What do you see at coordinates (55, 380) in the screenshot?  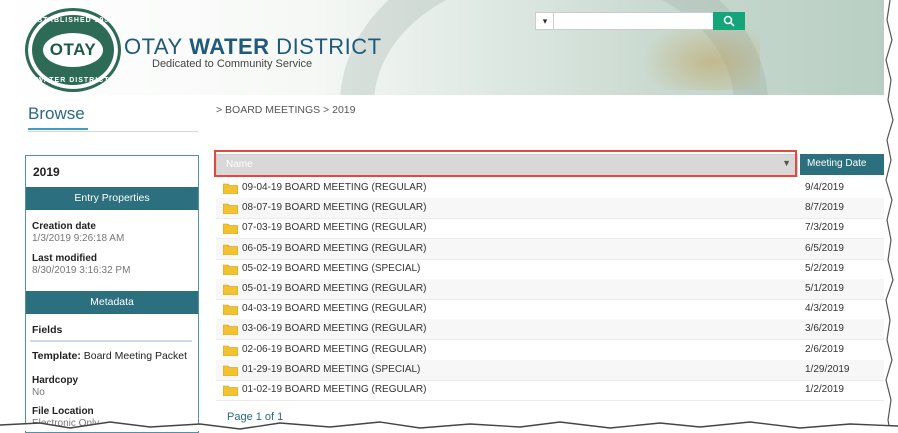 I see `hardcopy-label: Hardcopy` at bounding box center [55, 380].